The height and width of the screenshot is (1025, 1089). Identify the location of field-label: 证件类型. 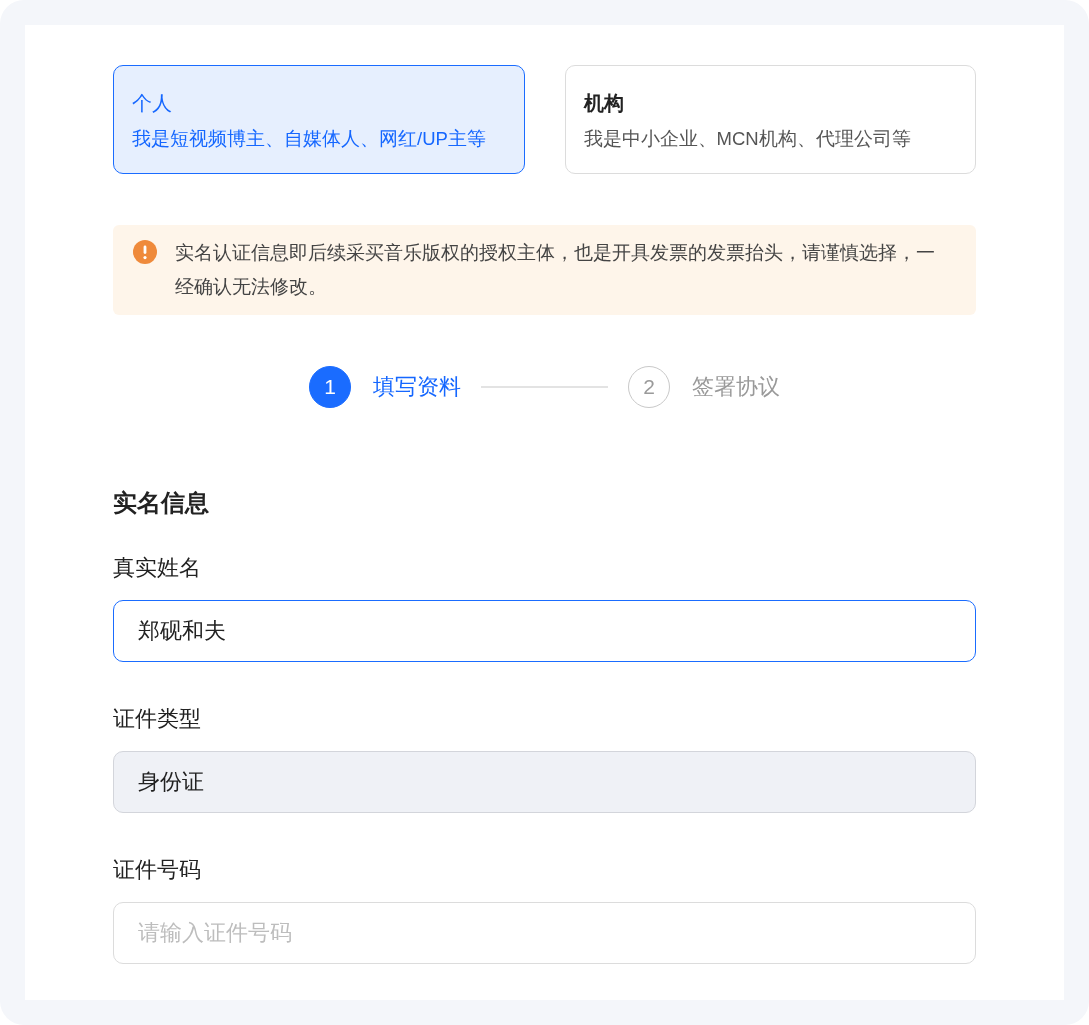
(157, 719).